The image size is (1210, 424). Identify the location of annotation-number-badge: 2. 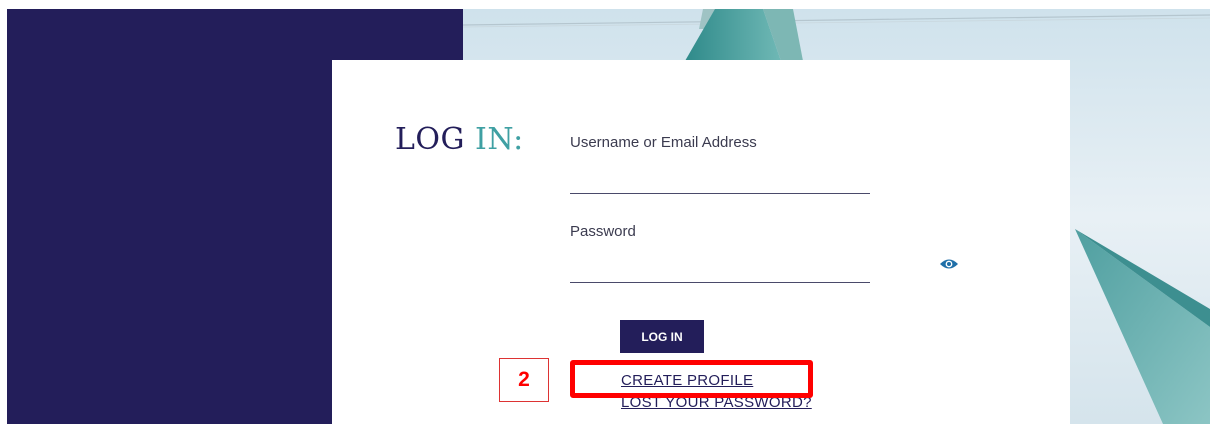
(524, 380).